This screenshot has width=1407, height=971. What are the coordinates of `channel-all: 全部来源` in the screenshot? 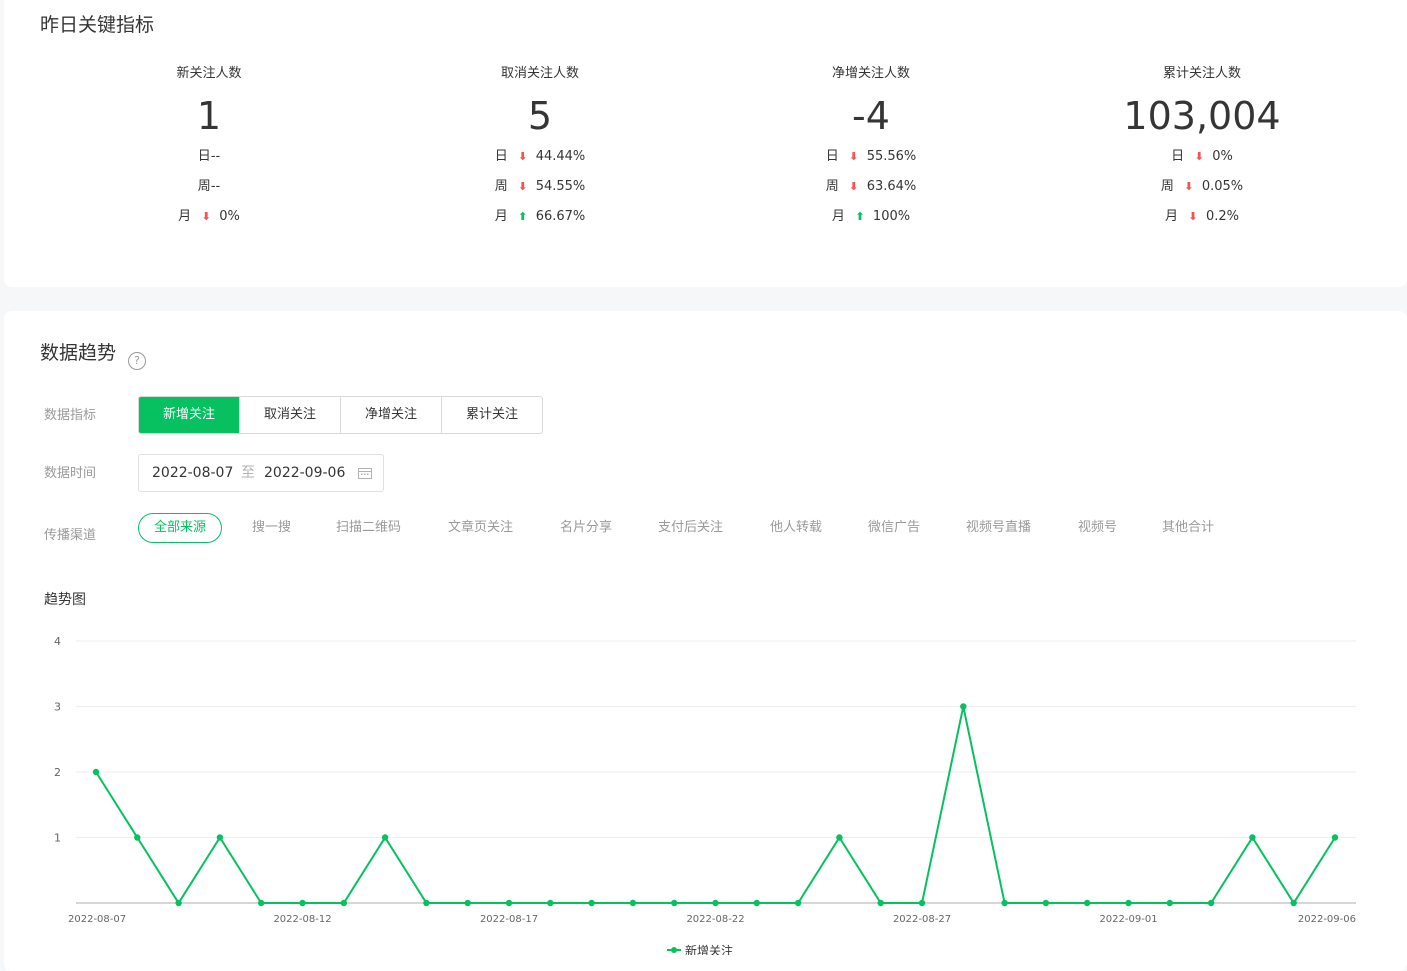 It's located at (180, 528).